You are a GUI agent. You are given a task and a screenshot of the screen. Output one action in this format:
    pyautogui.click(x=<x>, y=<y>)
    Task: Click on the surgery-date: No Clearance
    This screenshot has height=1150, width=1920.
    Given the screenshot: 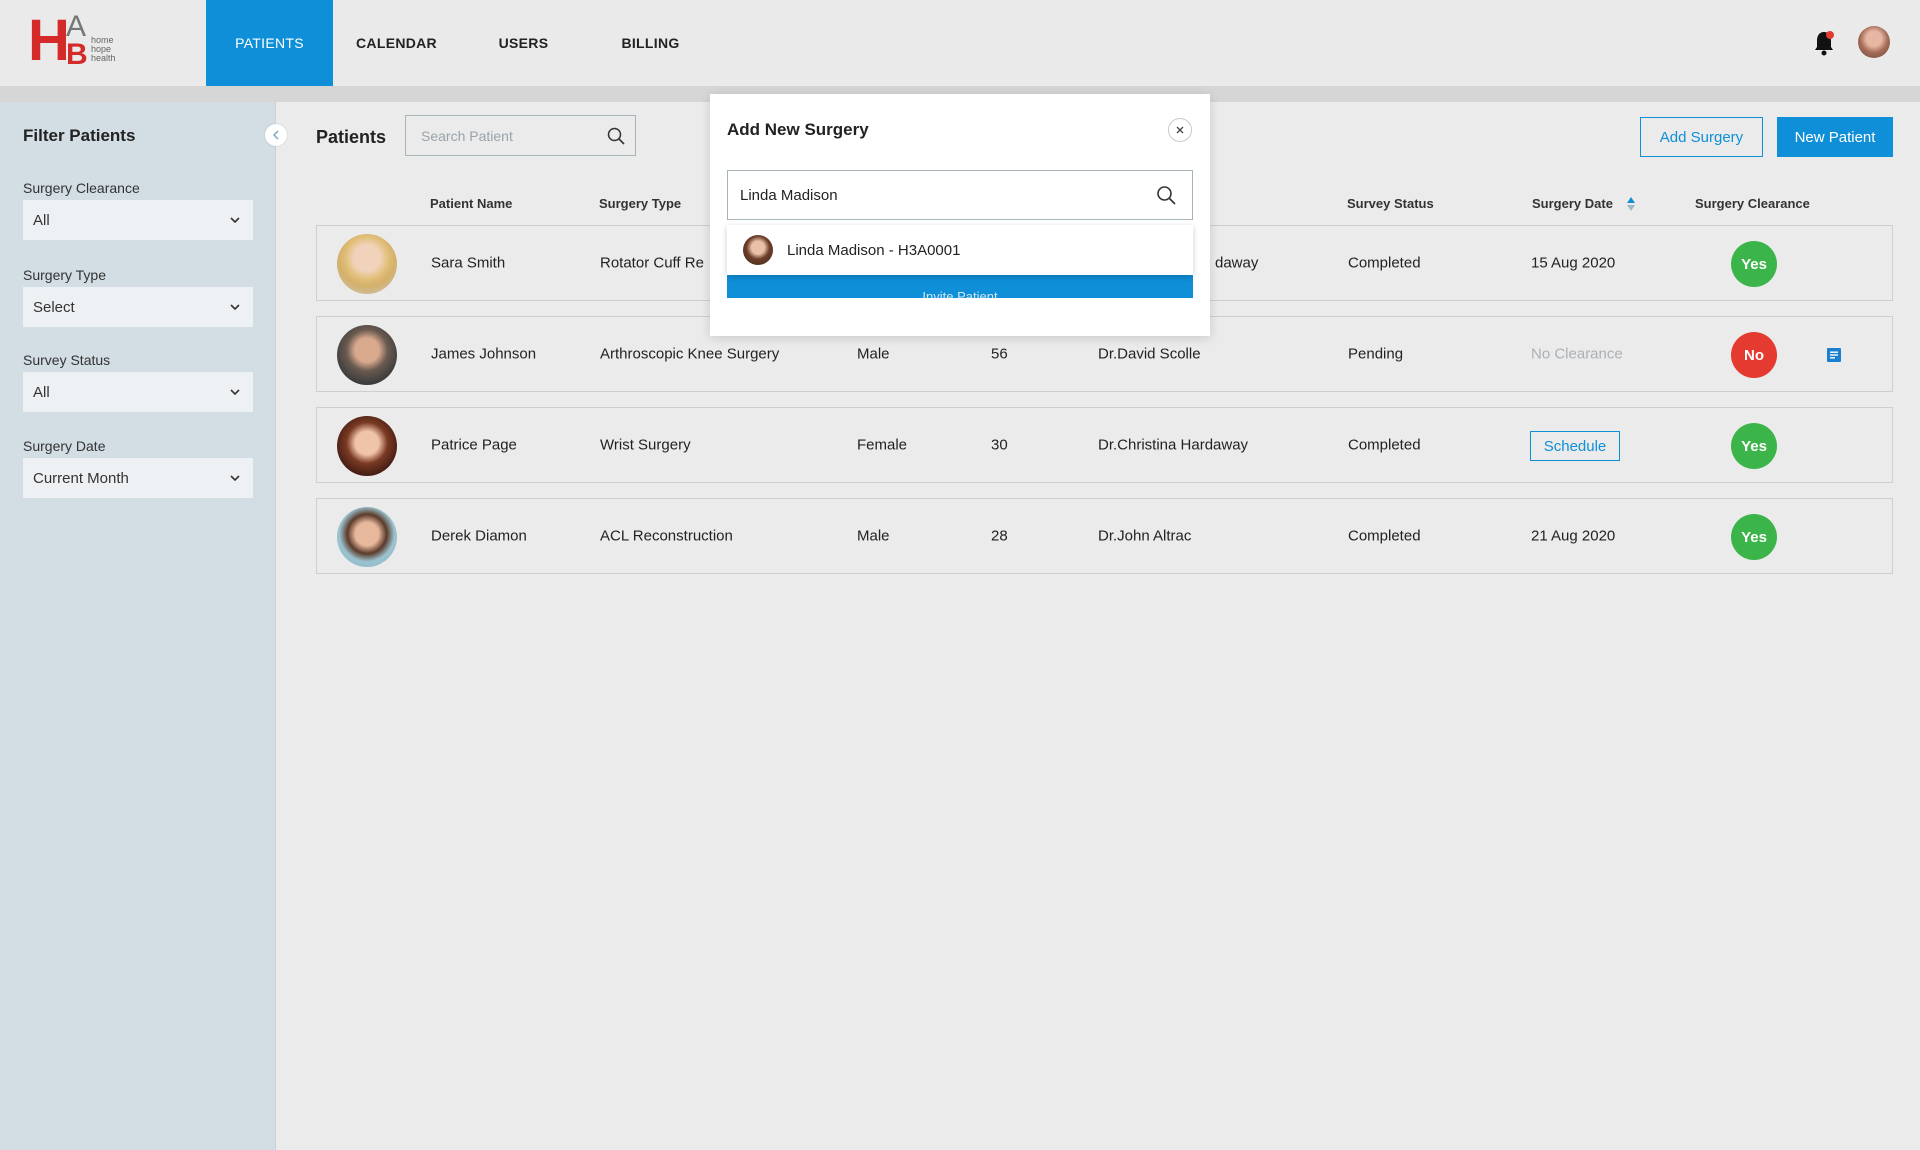 What is the action you would take?
    pyautogui.click(x=1577, y=354)
    